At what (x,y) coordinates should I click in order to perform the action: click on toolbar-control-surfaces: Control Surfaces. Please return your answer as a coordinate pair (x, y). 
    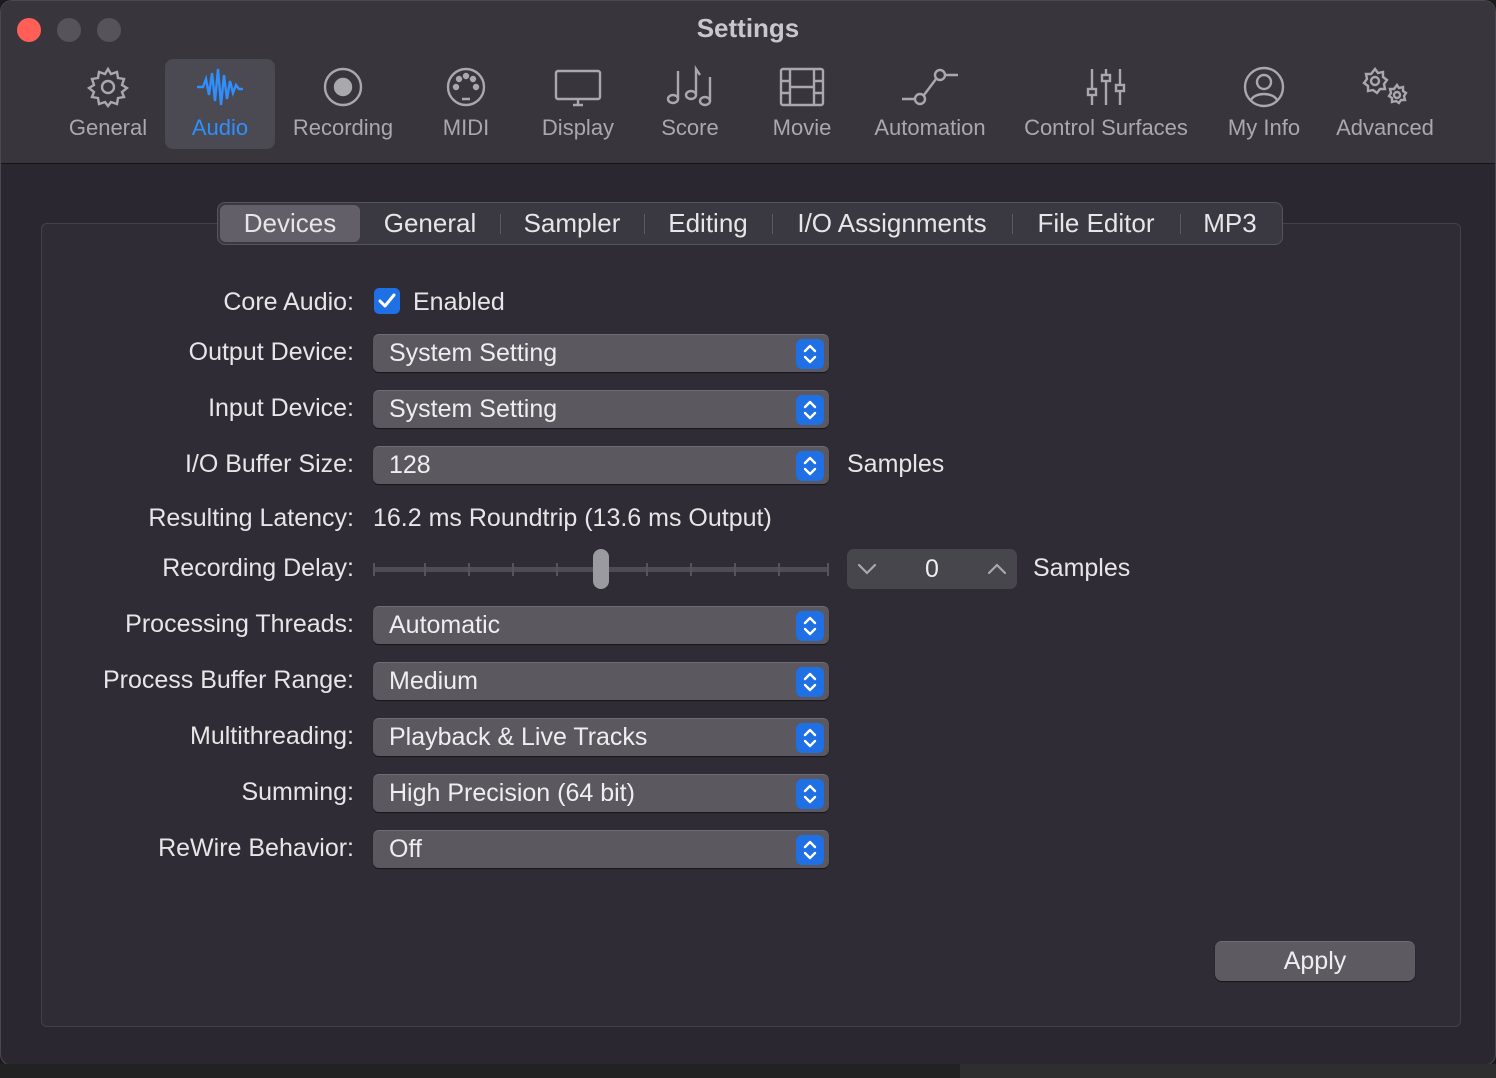
    Looking at the image, I should click on (1106, 104).